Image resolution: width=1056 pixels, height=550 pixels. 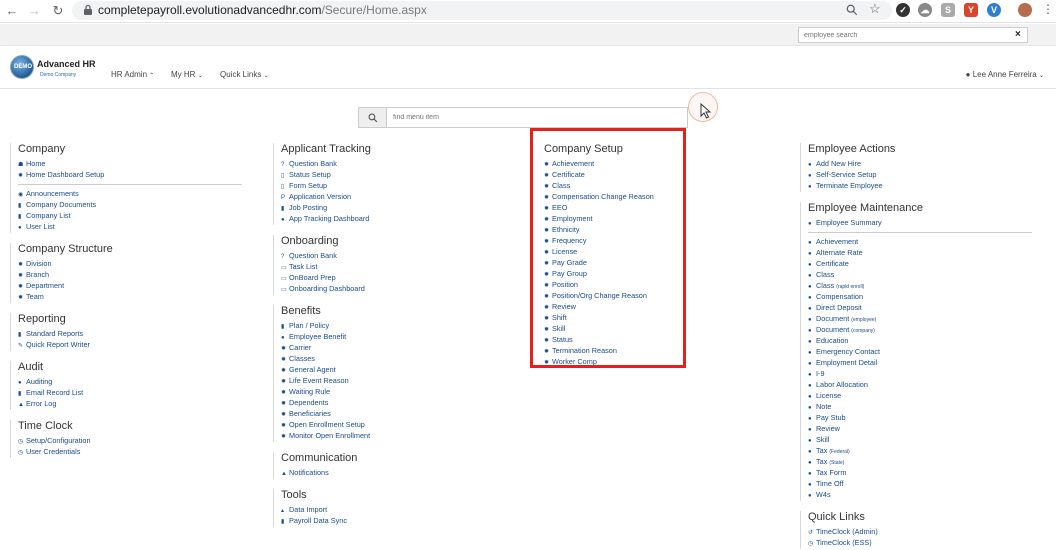 What do you see at coordinates (326, 256) in the screenshot?
I see `menu-link-onboarding-question-bank: ? Question Bank` at bounding box center [326, 256].